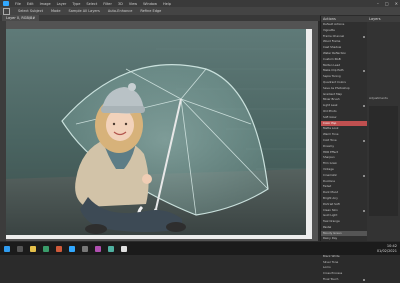 The height and width of the screenshot is (283, 400). Describe the element at coordinates (76, 4) in the screenshot. I see `menu-type: Type` at that location.